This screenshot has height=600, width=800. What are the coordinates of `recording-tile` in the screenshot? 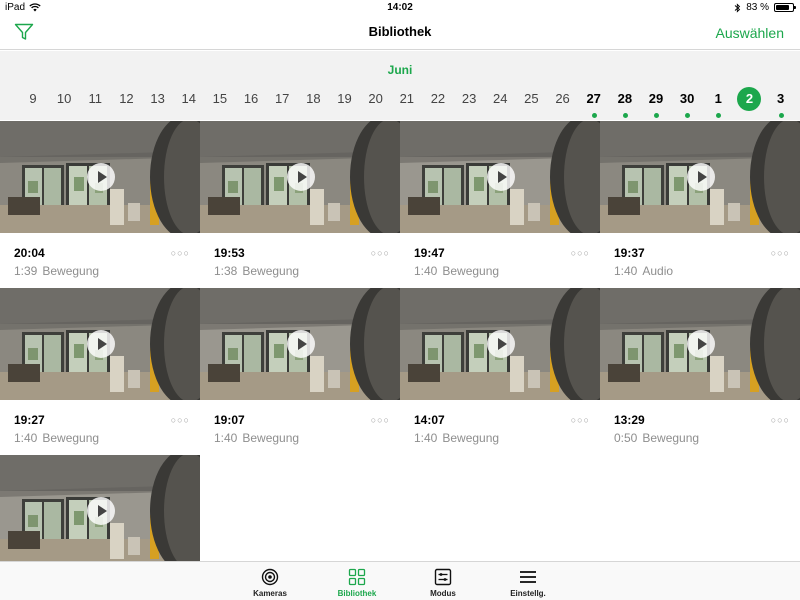 It's located at (100, 508).